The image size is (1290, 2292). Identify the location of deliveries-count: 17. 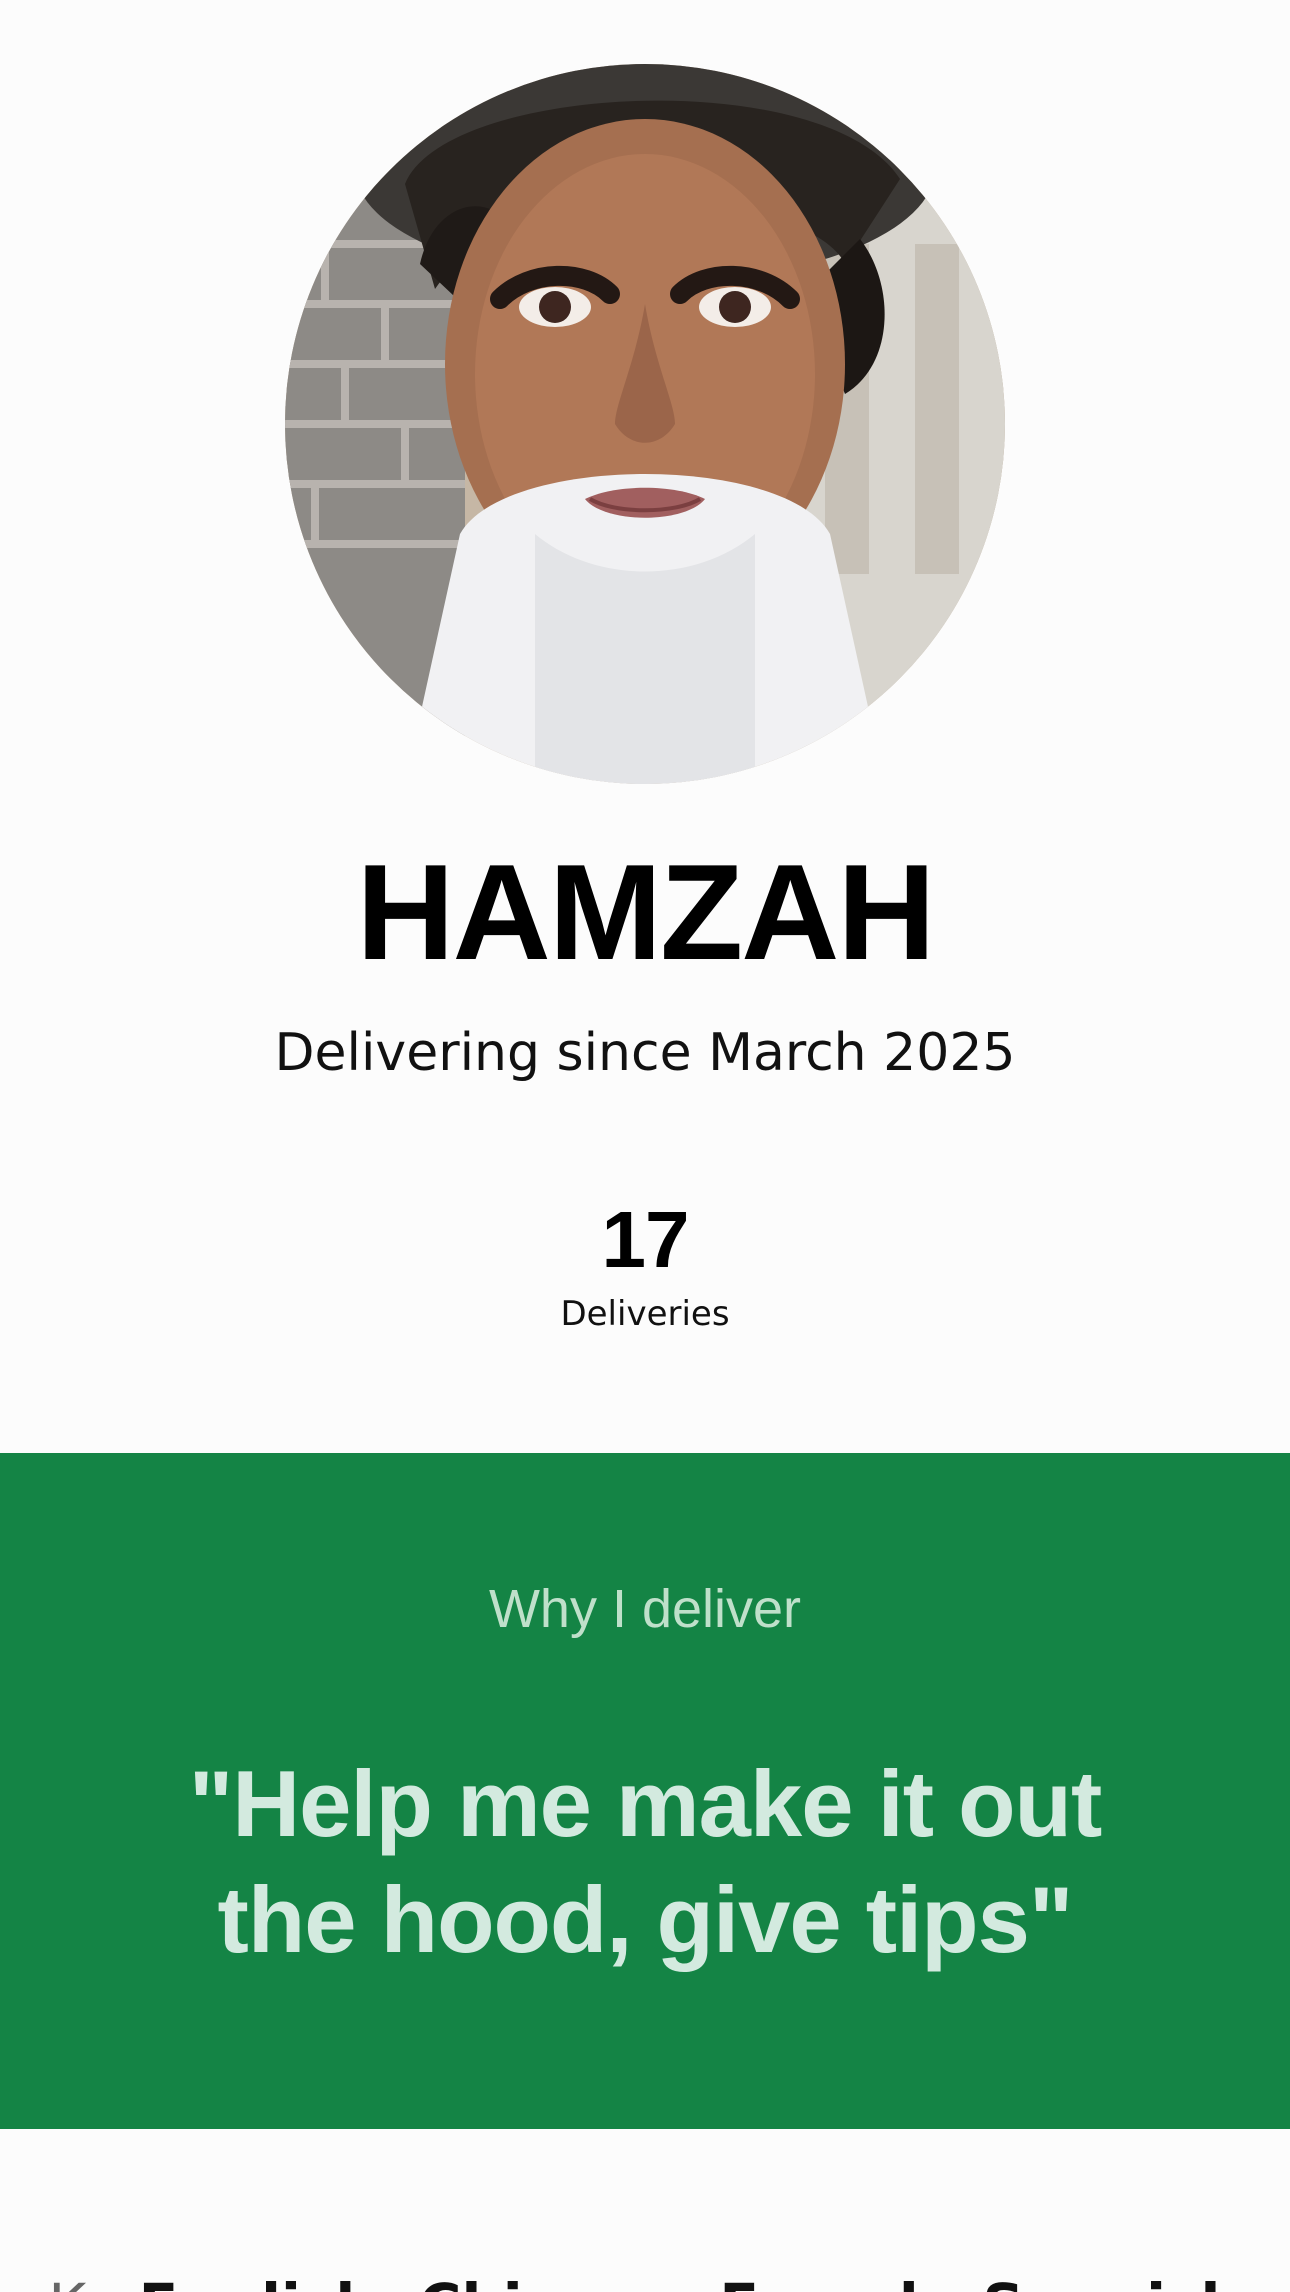
(645, 1239).